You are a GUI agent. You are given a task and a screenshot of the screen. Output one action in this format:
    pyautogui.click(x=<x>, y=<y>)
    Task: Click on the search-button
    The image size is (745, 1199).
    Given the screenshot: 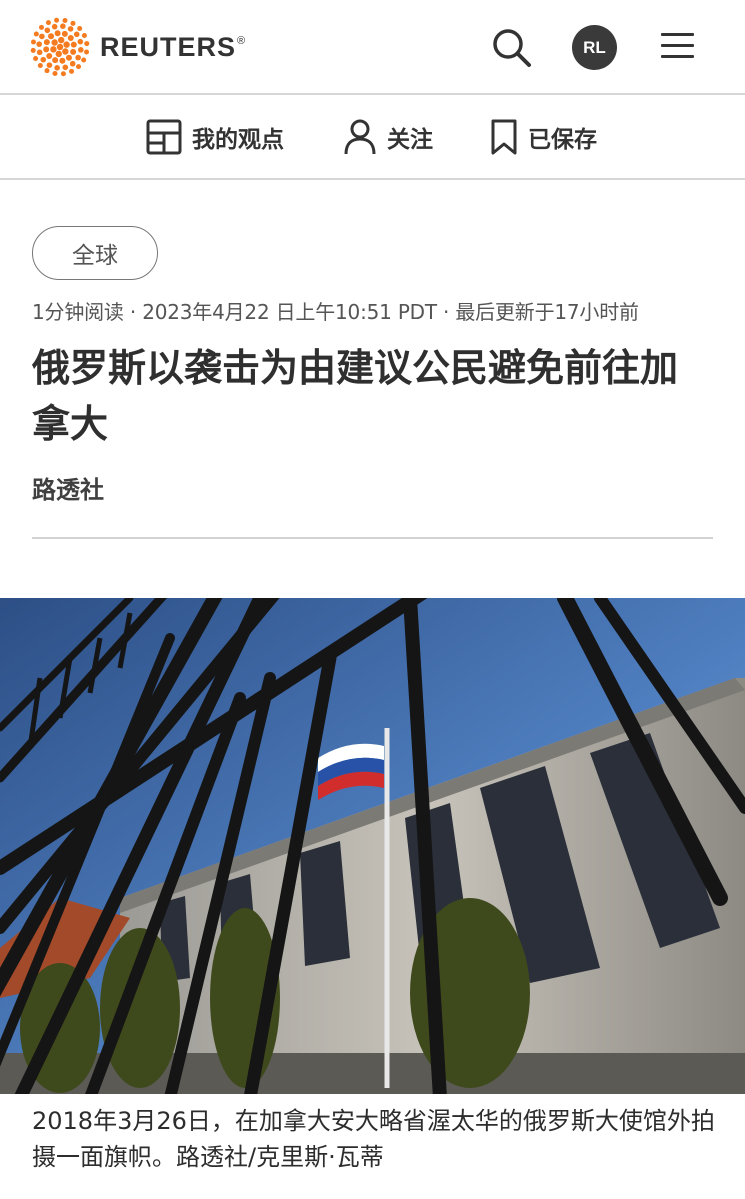 What is the action you would take?
    pyautogui.click(x=512, y=48)
    